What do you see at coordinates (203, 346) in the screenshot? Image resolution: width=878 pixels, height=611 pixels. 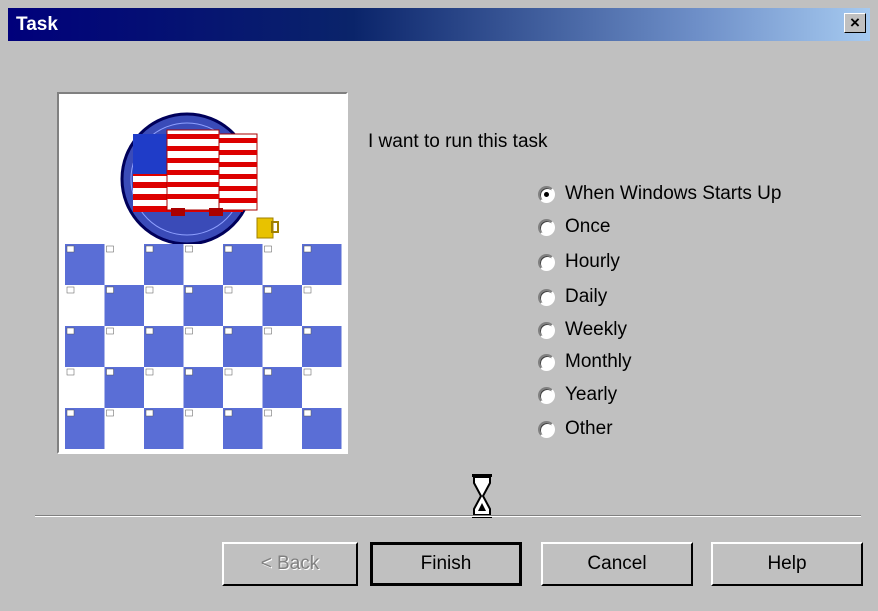 I see `calendar-grid` at bounding box center [203, 346].